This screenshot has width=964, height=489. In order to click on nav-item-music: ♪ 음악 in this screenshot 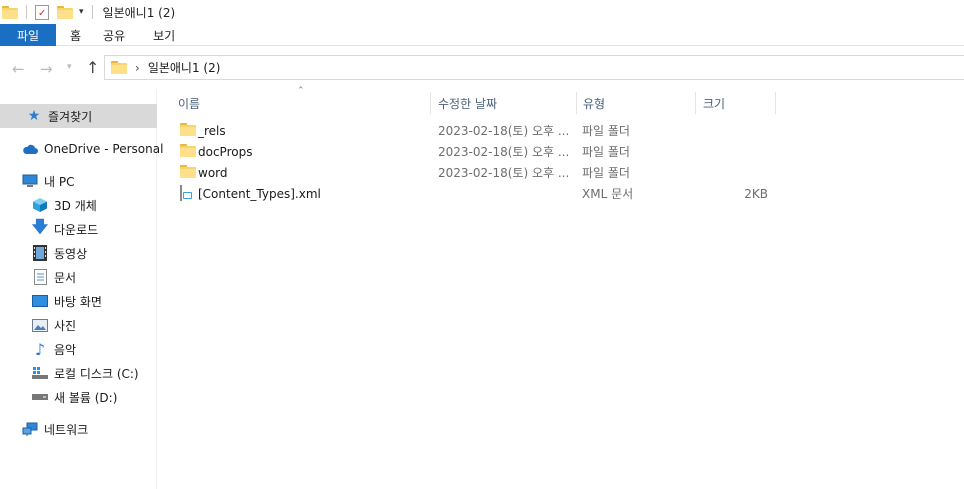, I will do `click(78, 349)`.